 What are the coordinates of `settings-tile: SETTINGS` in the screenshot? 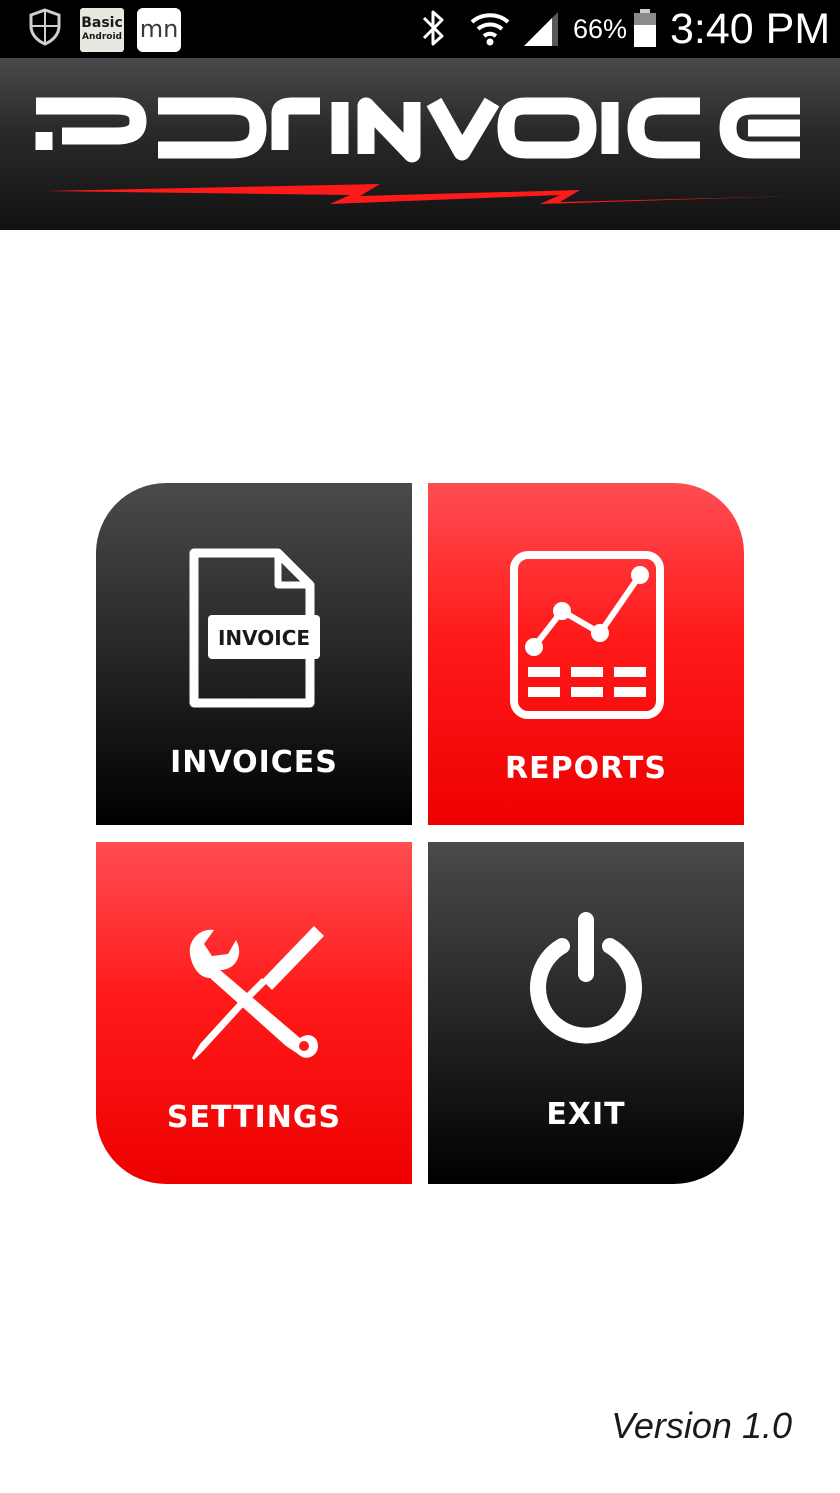 It's located at (254, 1013).